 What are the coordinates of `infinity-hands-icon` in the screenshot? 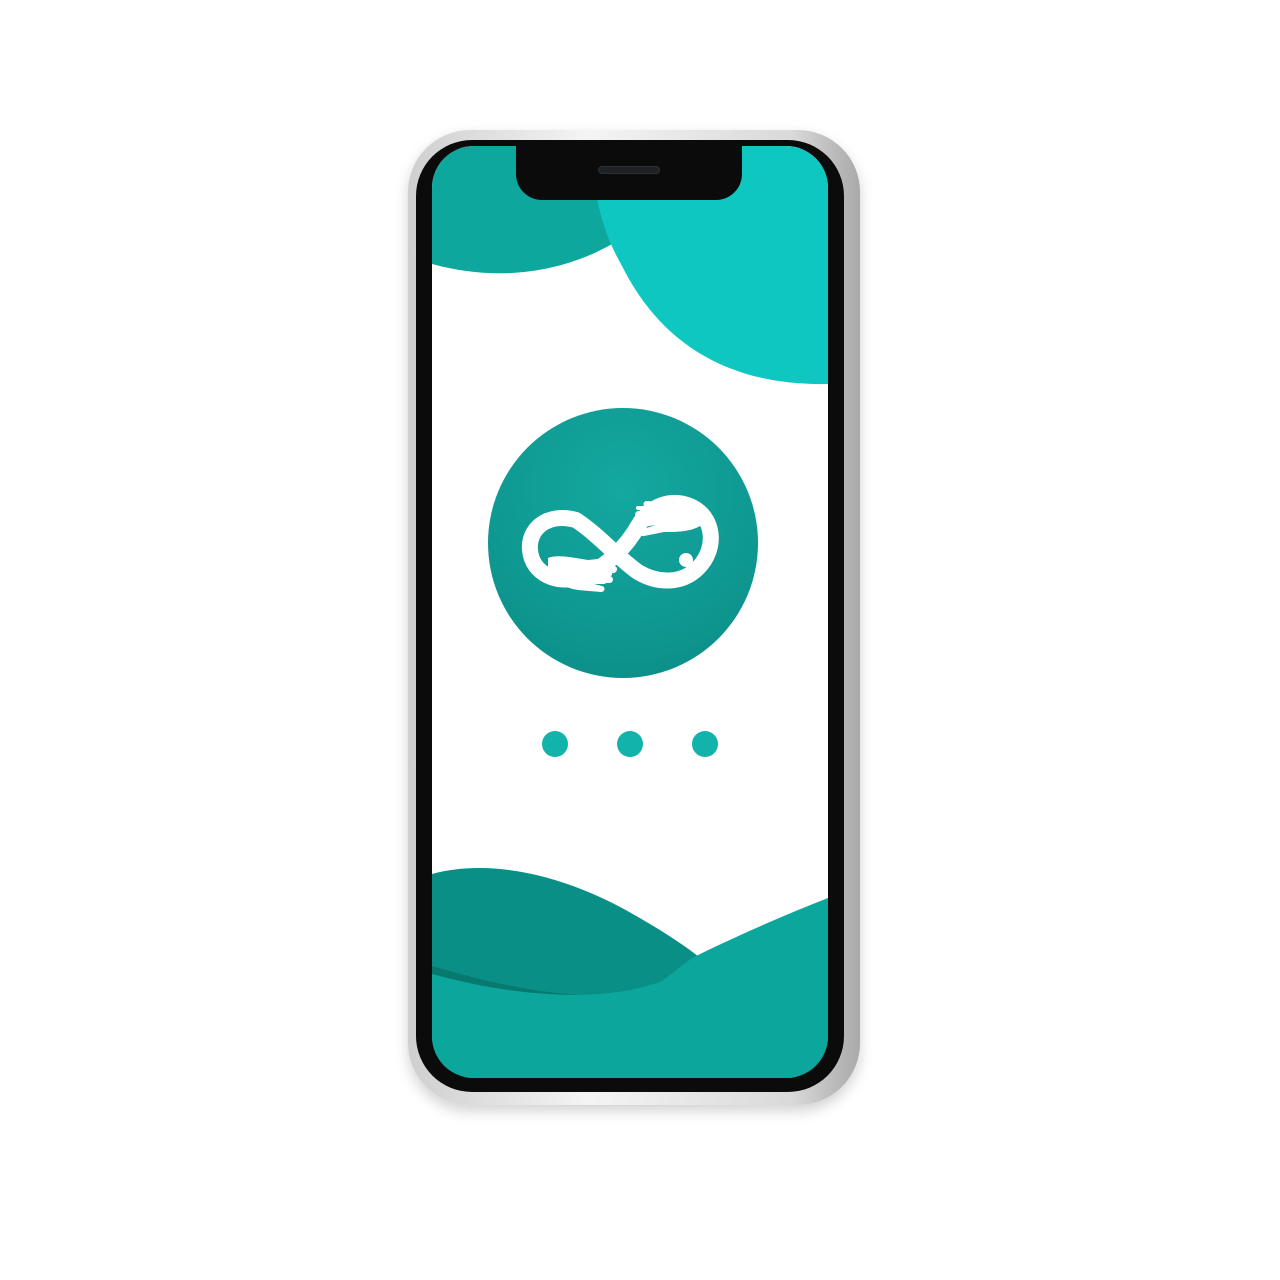 It's located at (620, 543).